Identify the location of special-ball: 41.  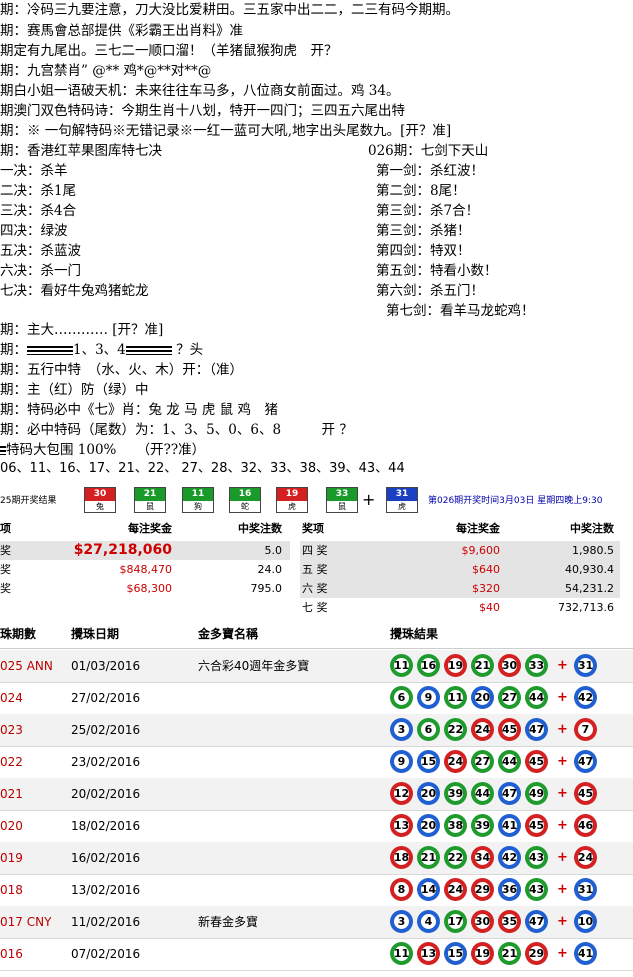
(585, 953).